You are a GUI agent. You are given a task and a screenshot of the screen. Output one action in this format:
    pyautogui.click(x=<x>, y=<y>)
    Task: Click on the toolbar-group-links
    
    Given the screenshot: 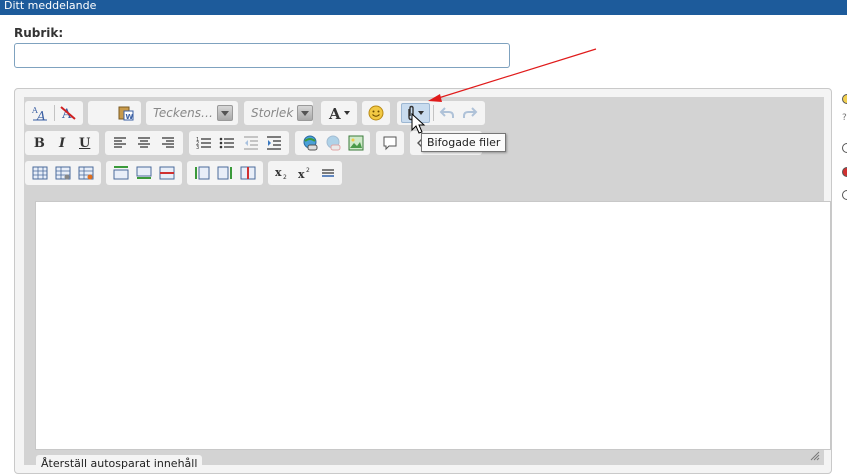 What is the action you would take?
    pyautogui.click(x=332, y=143)
    